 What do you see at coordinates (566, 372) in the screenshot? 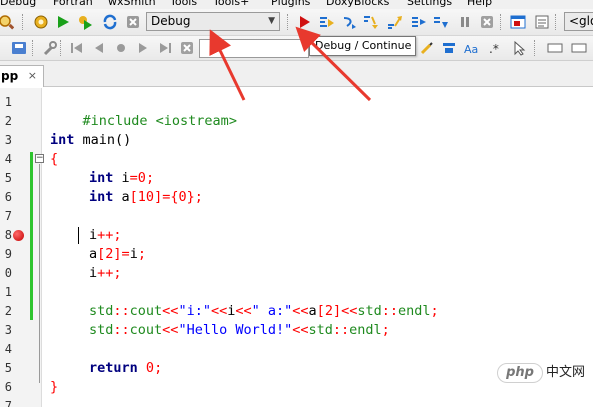
I see `watermark-text: 中文网` at bounding box center [566, 372].